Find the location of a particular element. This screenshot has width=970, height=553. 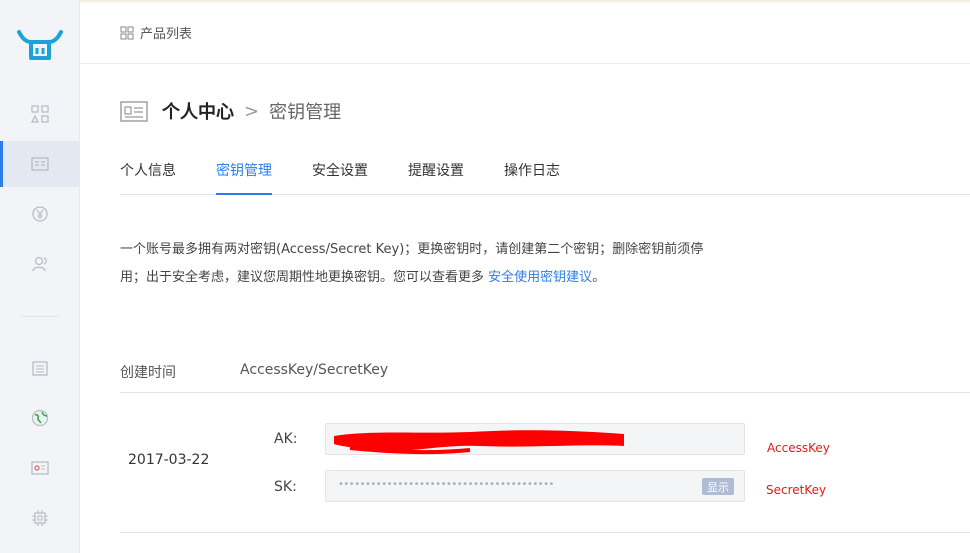

ak-label: AK: is located at coordinates (286, 439).